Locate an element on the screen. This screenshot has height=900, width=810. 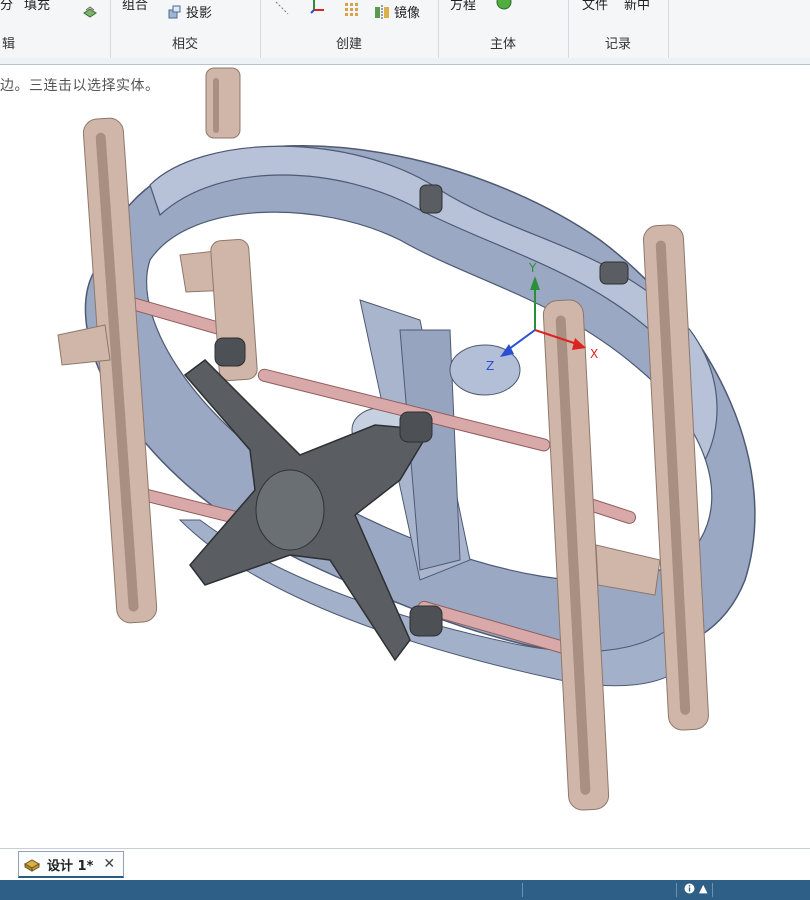
pattern-tool-icon is located at coordinates (352, 10).